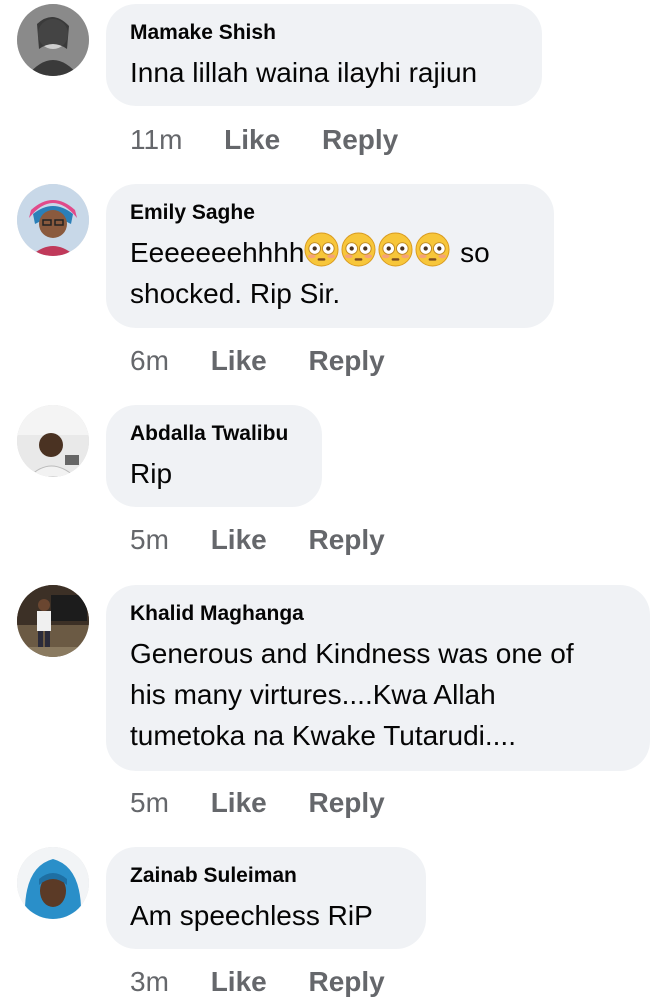 The width and height of the screenshot is (672, 998). What do you see at coordinates (156, 140) in the screenshot?
I see `comment-time: 11m` at bounding box center [156, 140].